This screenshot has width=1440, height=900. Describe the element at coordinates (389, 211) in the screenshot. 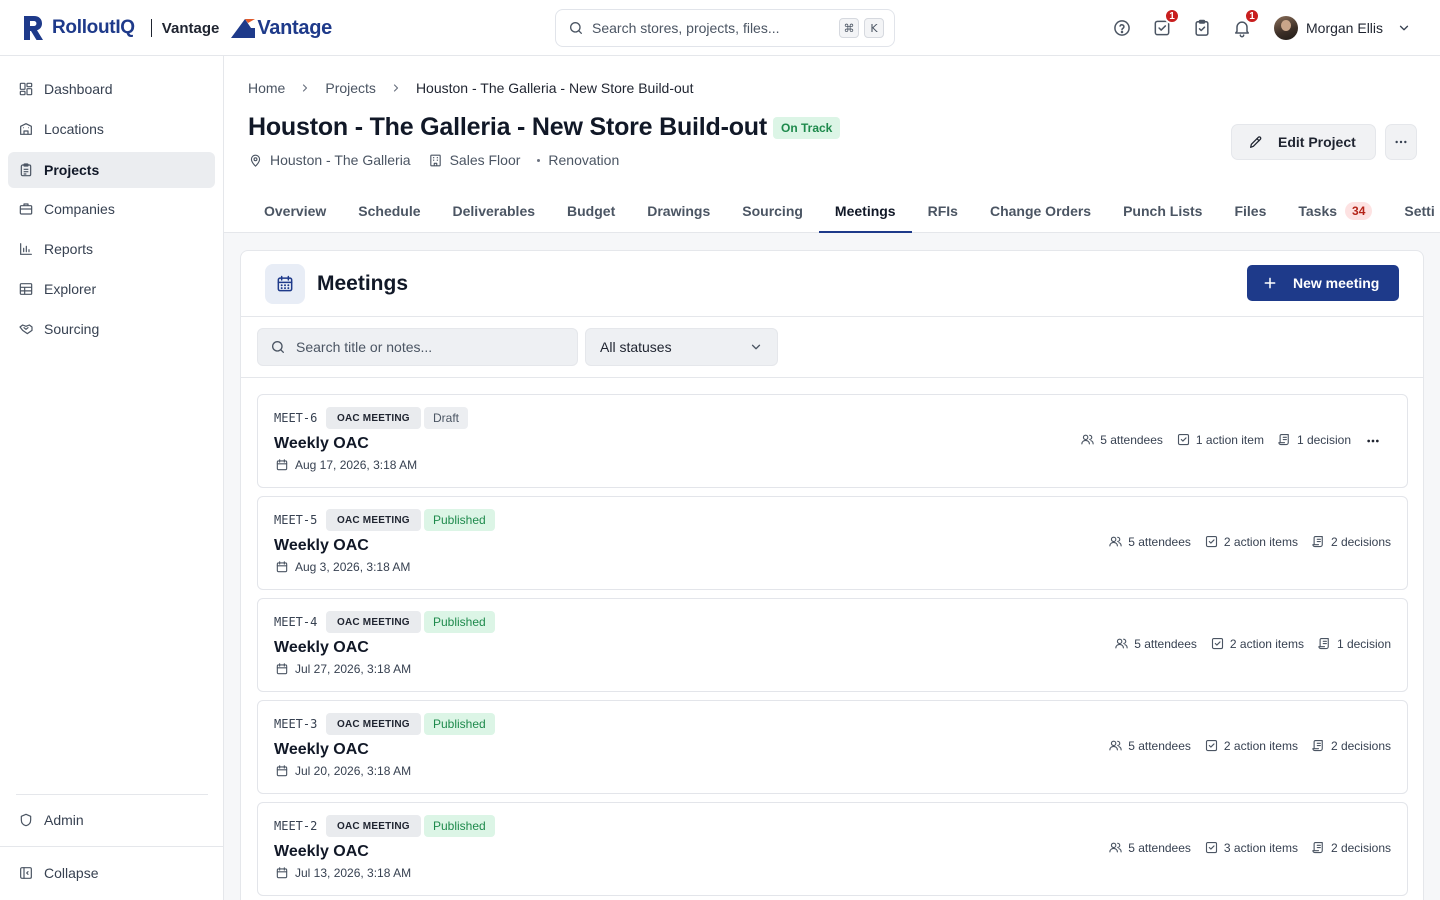

I see `tab-schedule: Schedule` at that location.